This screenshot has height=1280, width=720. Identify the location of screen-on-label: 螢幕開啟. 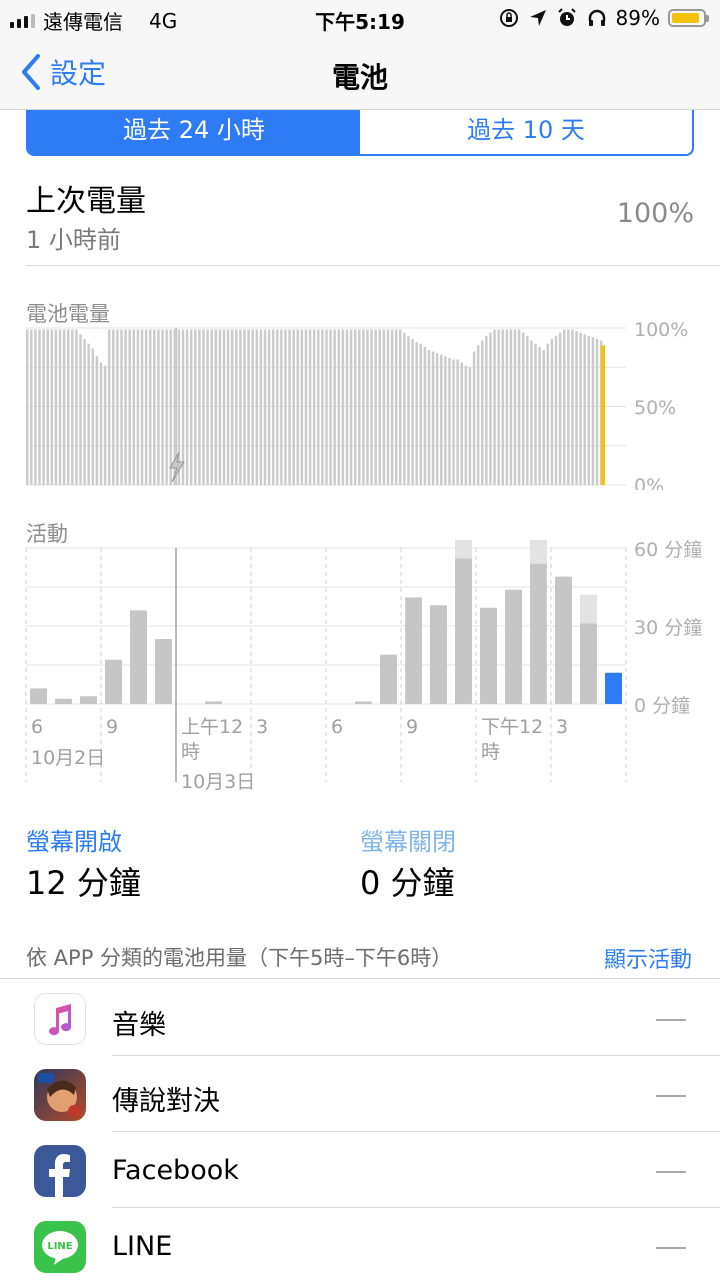
(74, 842).